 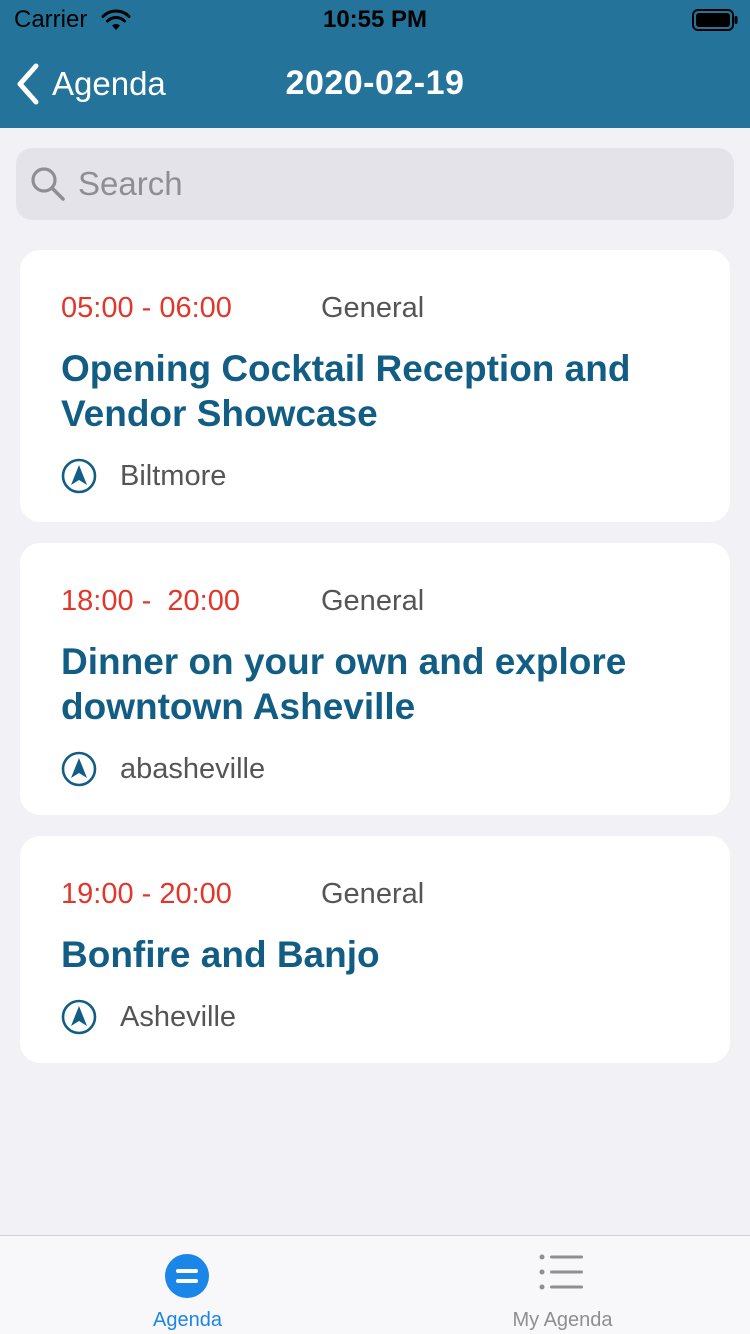 I want to click on tab-agenda: Agenda, so click(x=187, y=1285).